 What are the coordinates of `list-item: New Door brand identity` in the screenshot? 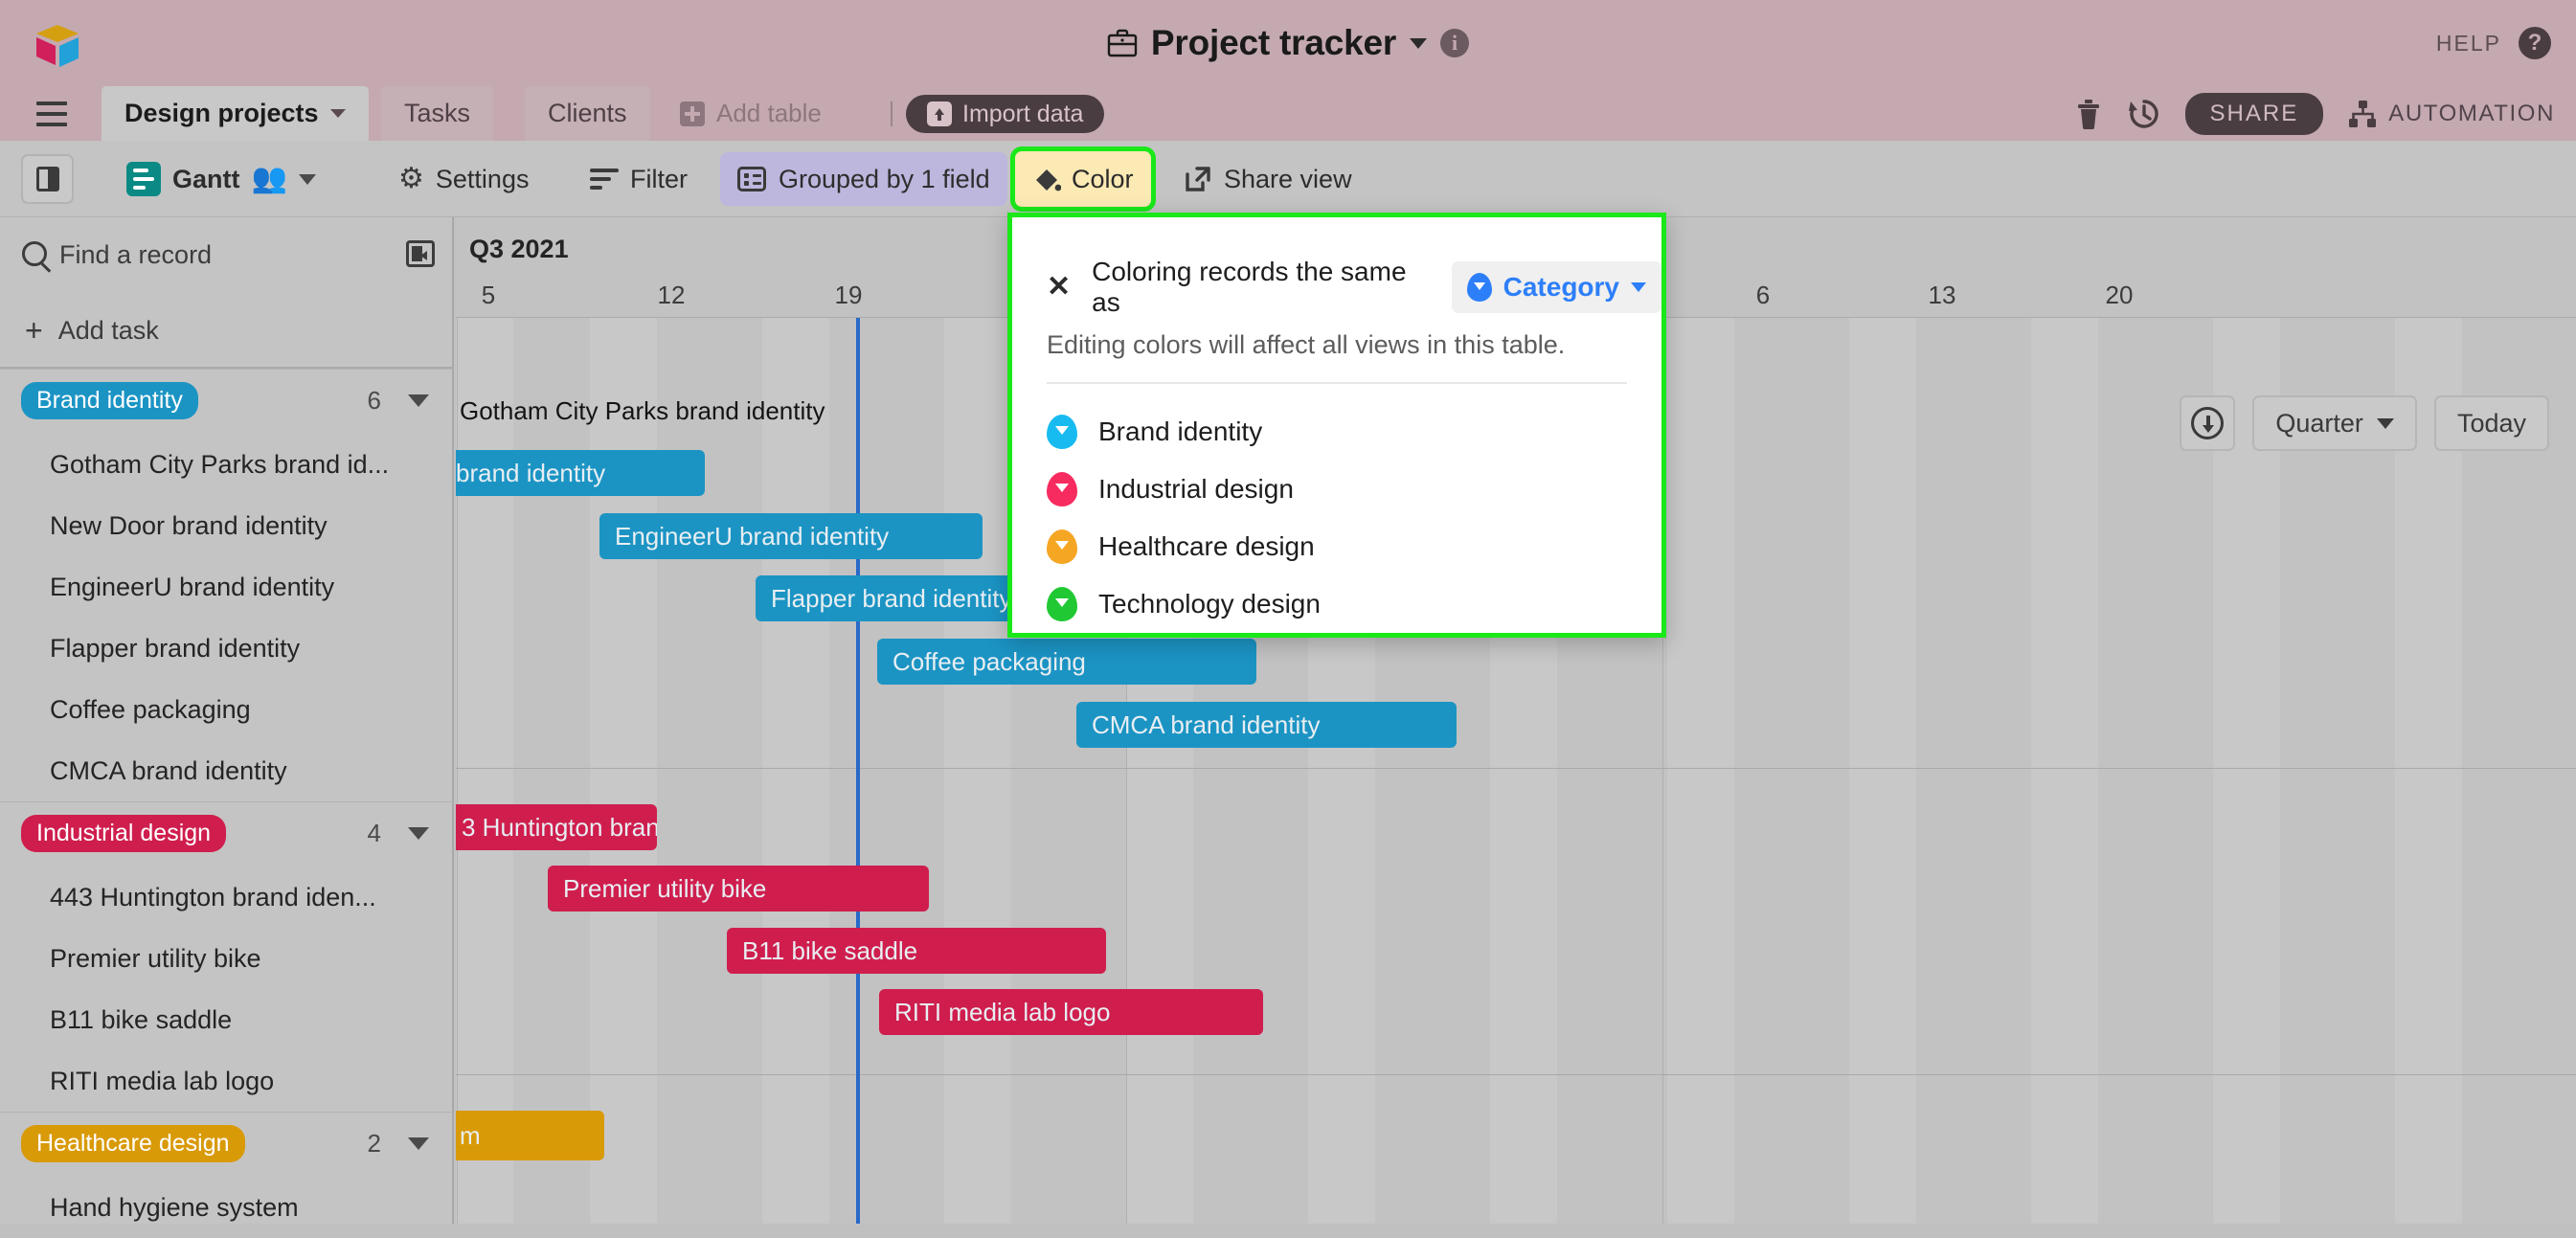 It's located at (227, 525).